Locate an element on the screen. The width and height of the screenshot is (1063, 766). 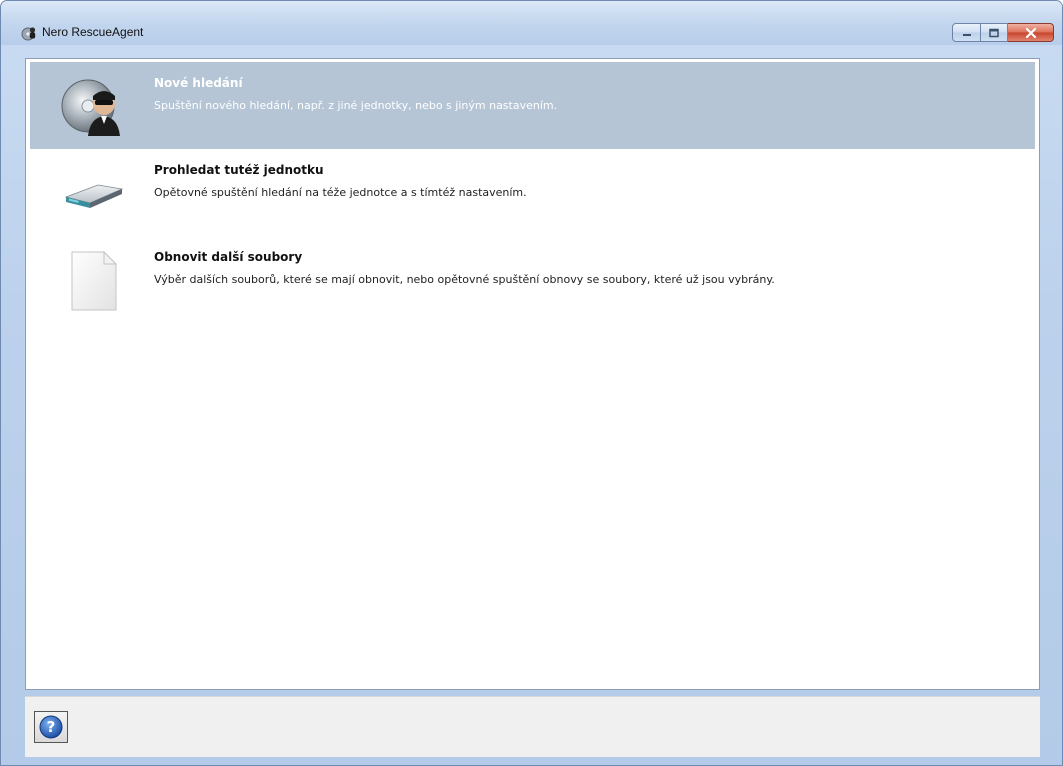
close-button is located at coordinates (1031, 32).